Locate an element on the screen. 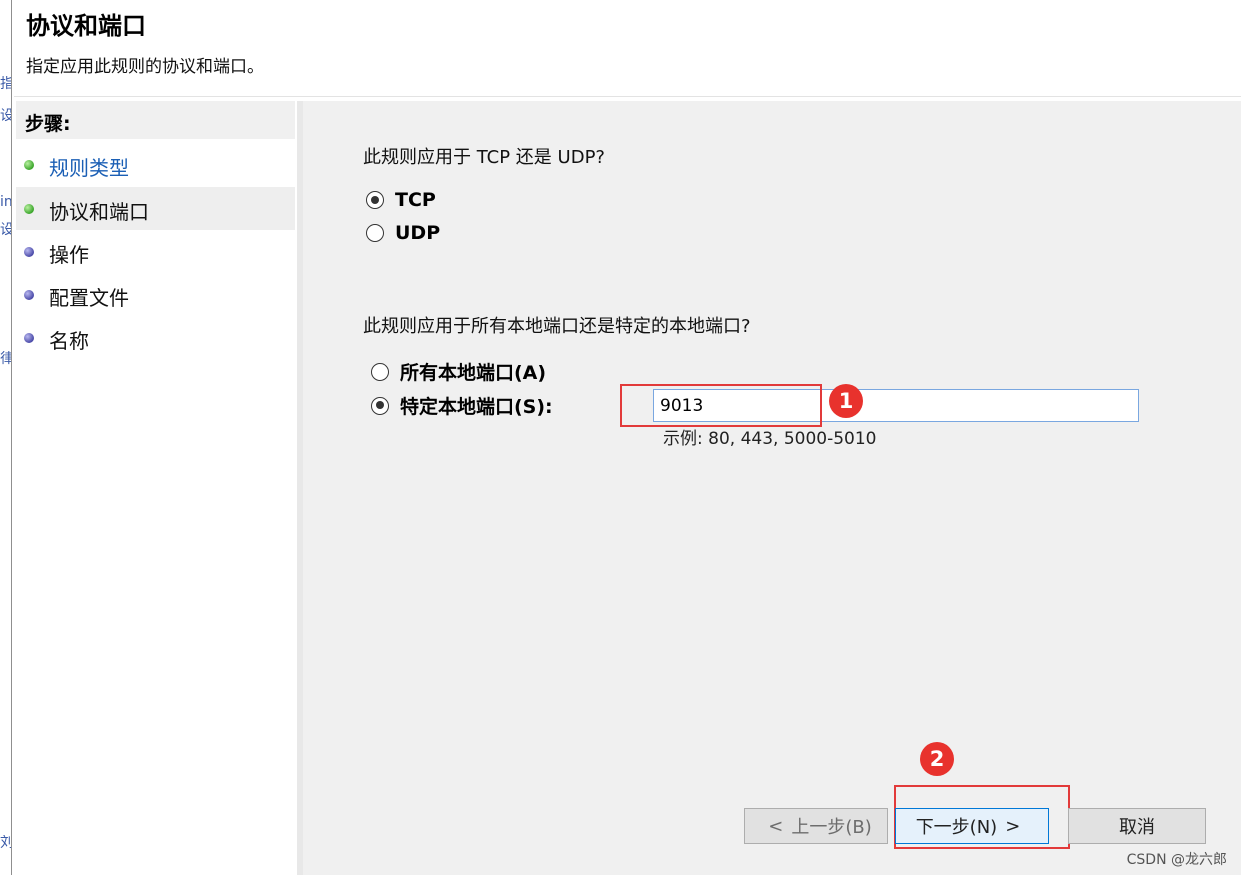  window-edge-divider is located at coordinates (11, 437).